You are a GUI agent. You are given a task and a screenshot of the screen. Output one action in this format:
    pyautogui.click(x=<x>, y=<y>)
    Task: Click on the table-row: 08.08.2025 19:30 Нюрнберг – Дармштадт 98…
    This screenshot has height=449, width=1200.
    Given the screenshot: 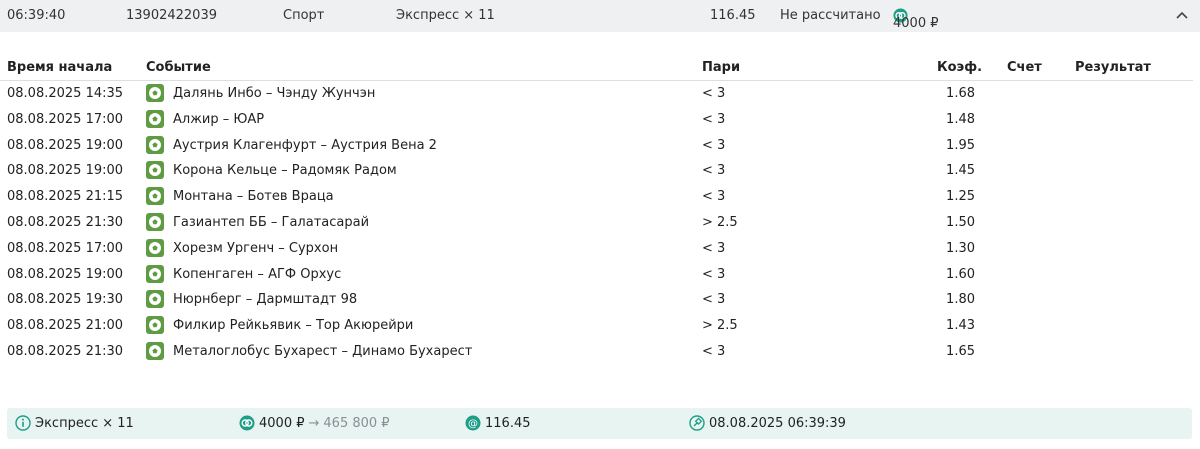 What is the action you would take?
    pyautogui.click(x=600, y=301)
    